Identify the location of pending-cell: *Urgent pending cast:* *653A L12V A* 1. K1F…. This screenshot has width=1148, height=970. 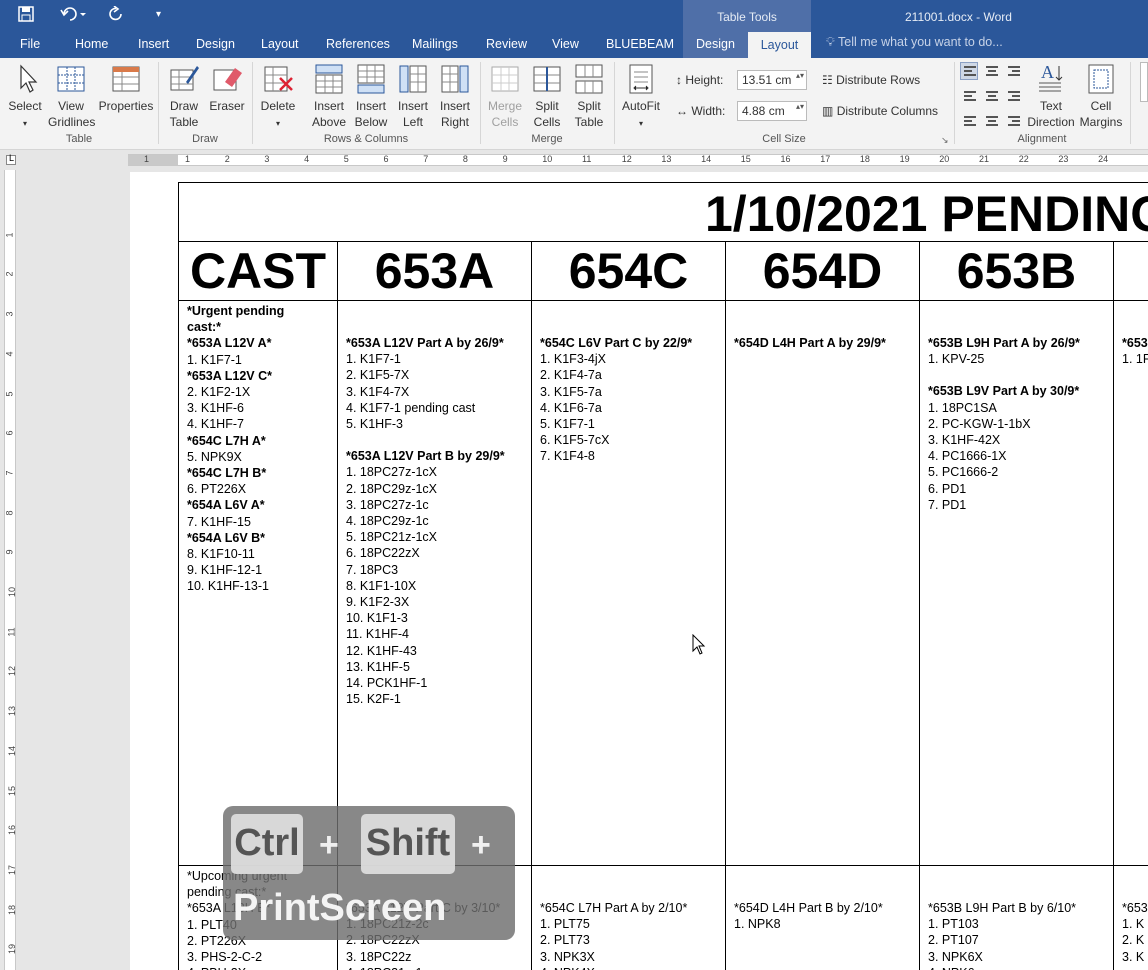
(258, 583).